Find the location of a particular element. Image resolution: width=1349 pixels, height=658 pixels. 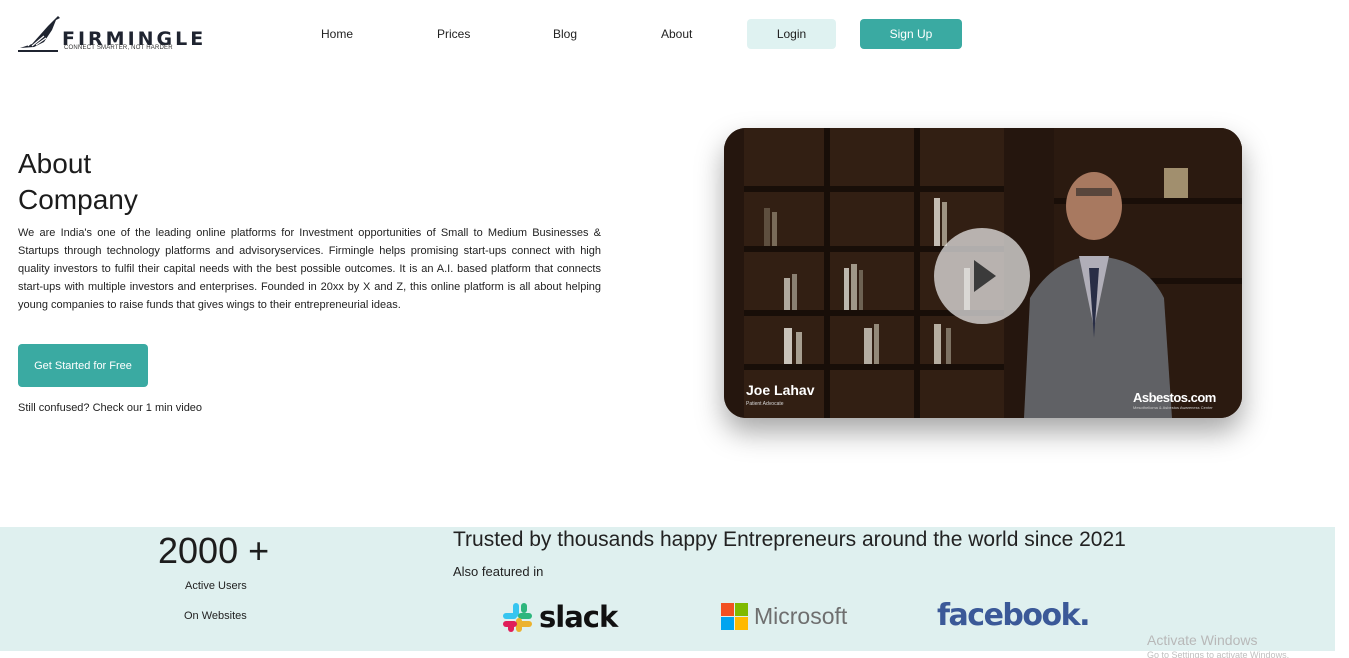

signup-button: Sign Up is located at coordinates (911, 34).